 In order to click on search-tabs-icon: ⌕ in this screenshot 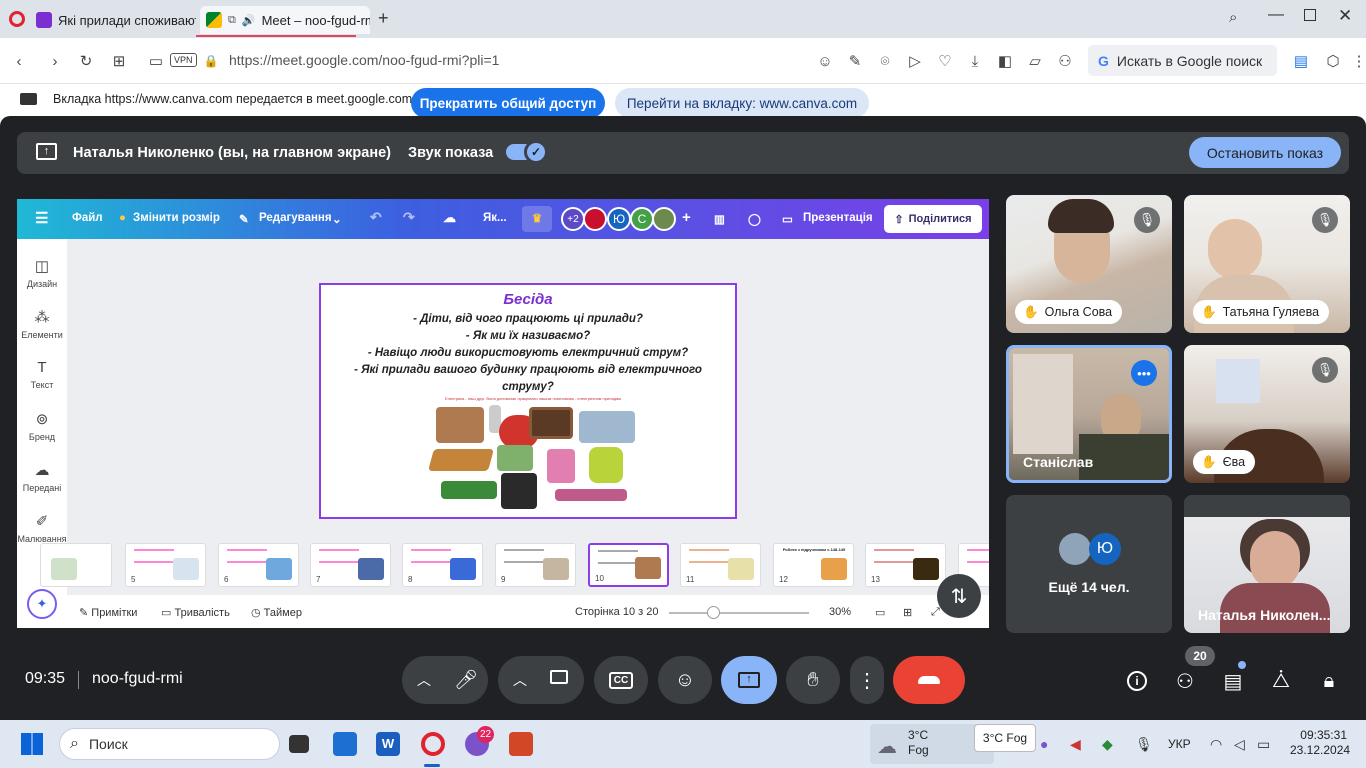, I will do `click(1233, 17)`.